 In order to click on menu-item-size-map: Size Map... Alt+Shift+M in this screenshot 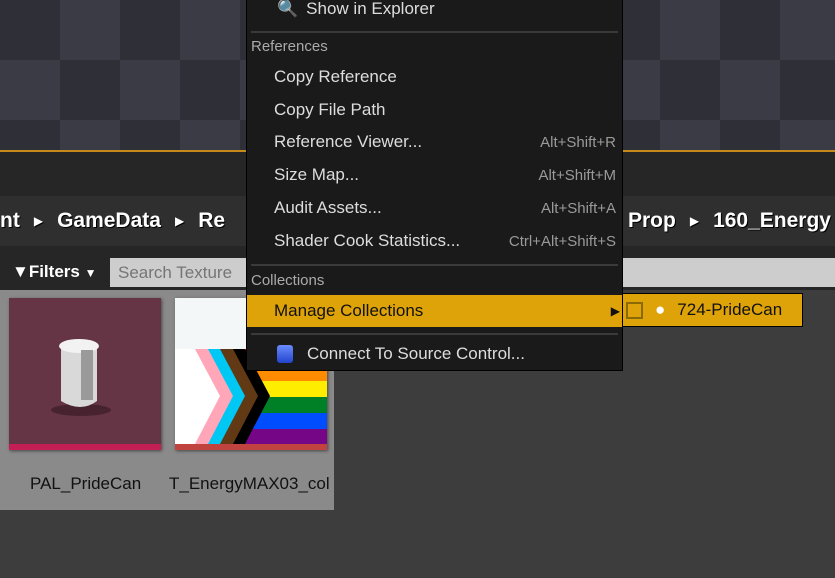, I will do `click(434, 175)`.